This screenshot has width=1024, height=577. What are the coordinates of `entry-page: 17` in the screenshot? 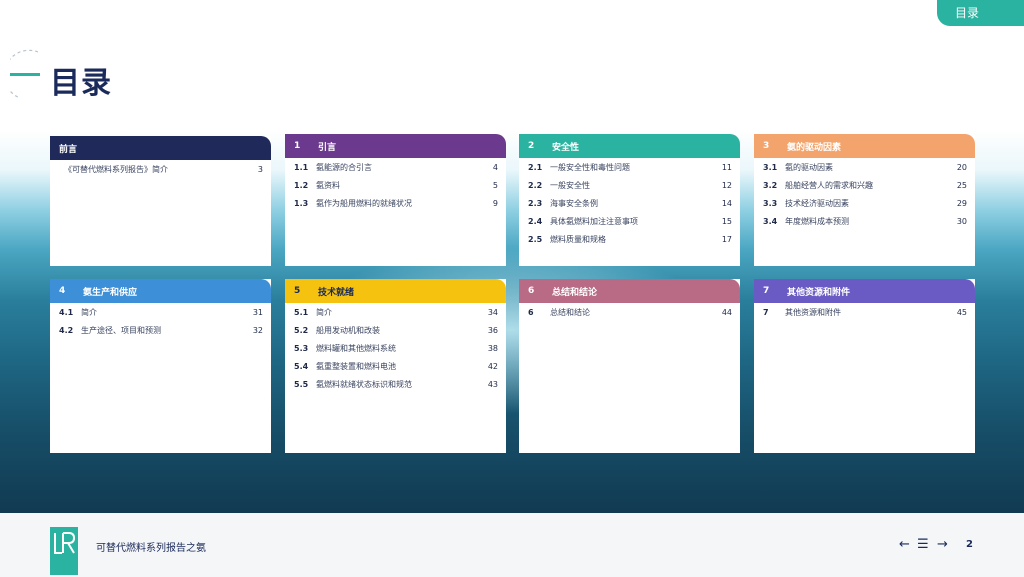 It's located at (726, 239).